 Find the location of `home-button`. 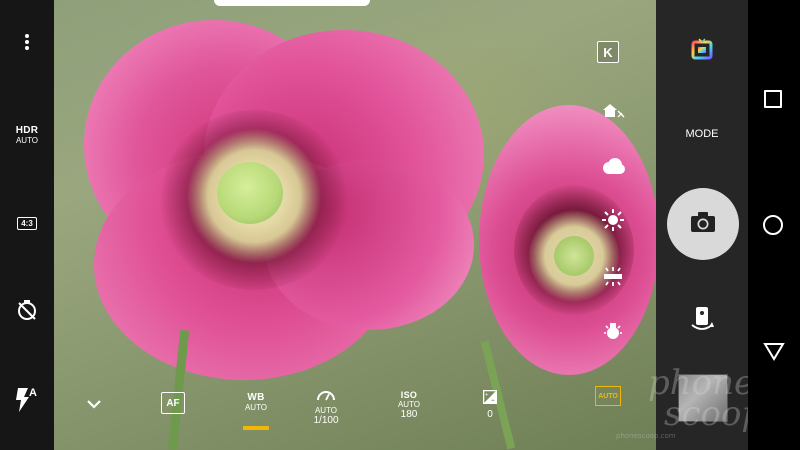

home-button is located at coordinates (774, 226).